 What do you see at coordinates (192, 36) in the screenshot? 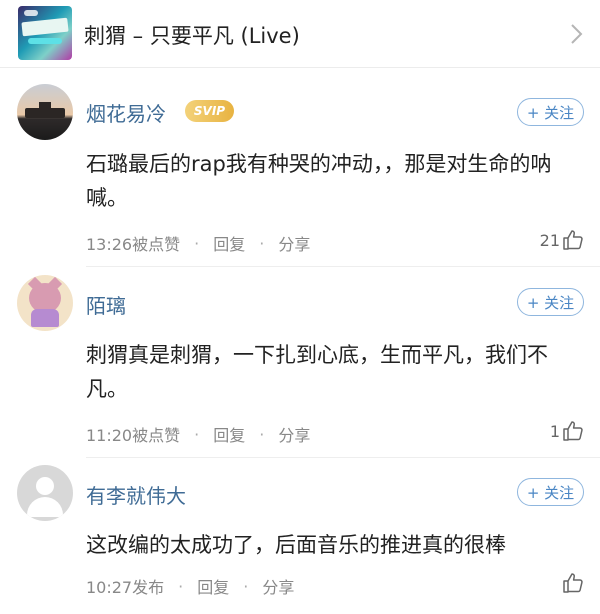
I see `song-title: 刺猬 – 只要平凡 (Live)` at bounding box center [192, 36].